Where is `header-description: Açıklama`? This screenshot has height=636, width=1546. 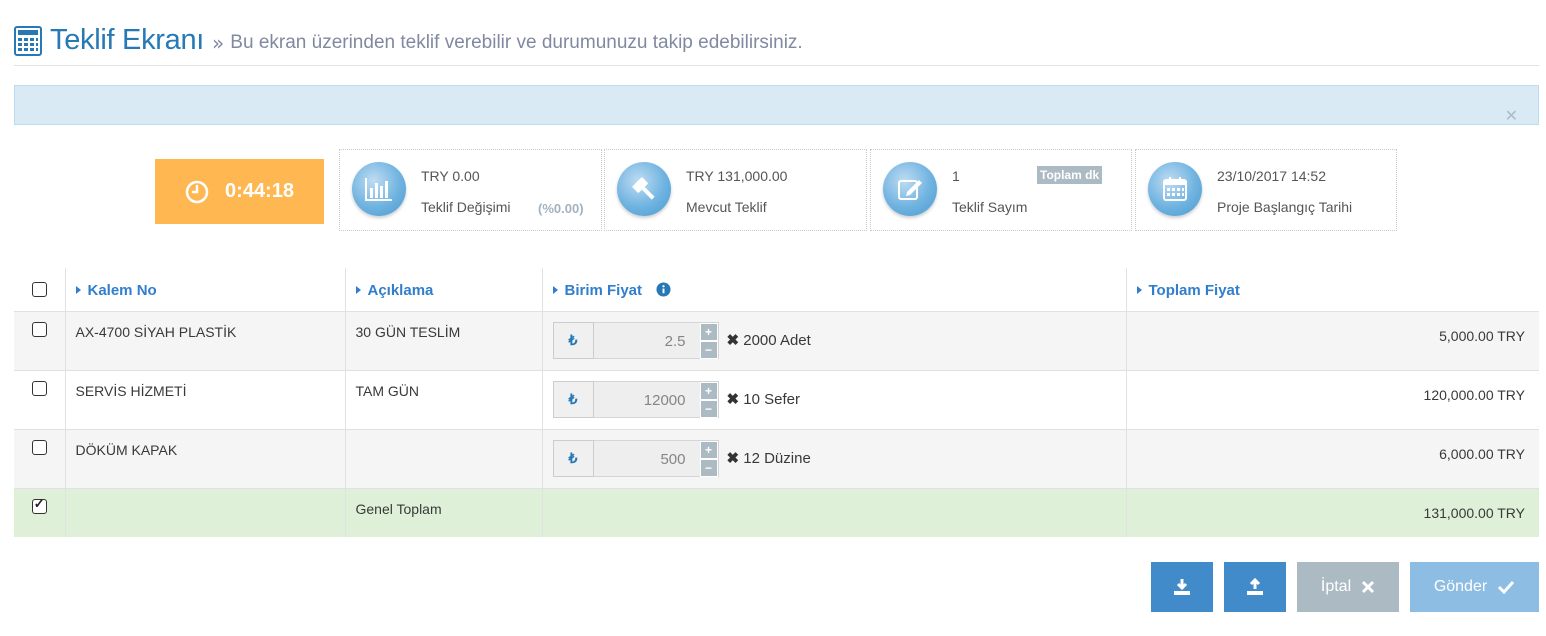
header-description: Açıklama is located at coordinates (444, 289).